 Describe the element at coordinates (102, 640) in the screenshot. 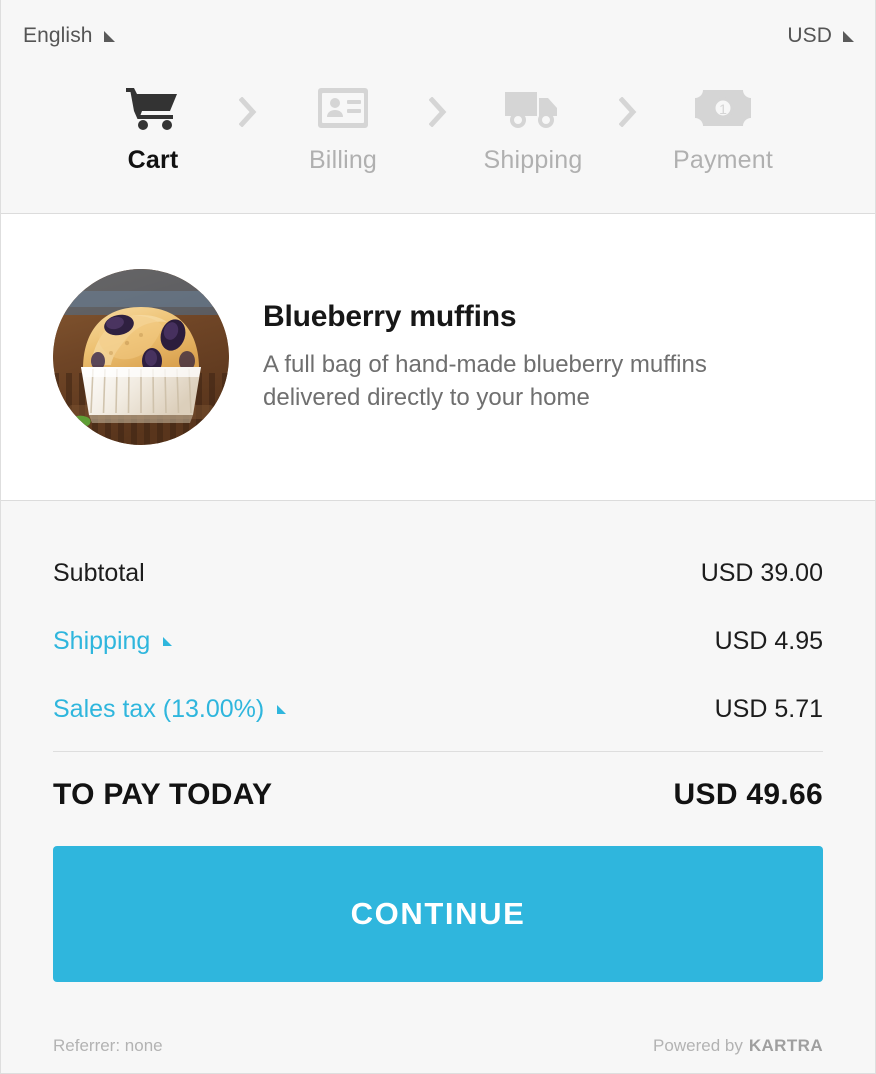

I see `summary-row-label: Shipping` at that location.